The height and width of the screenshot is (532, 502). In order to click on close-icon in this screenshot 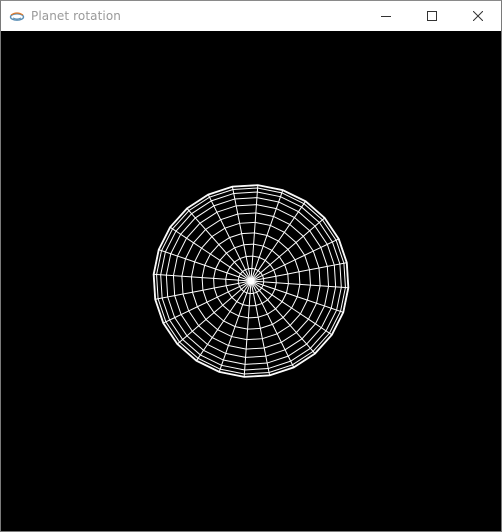, I will do `click(478, 16)`.